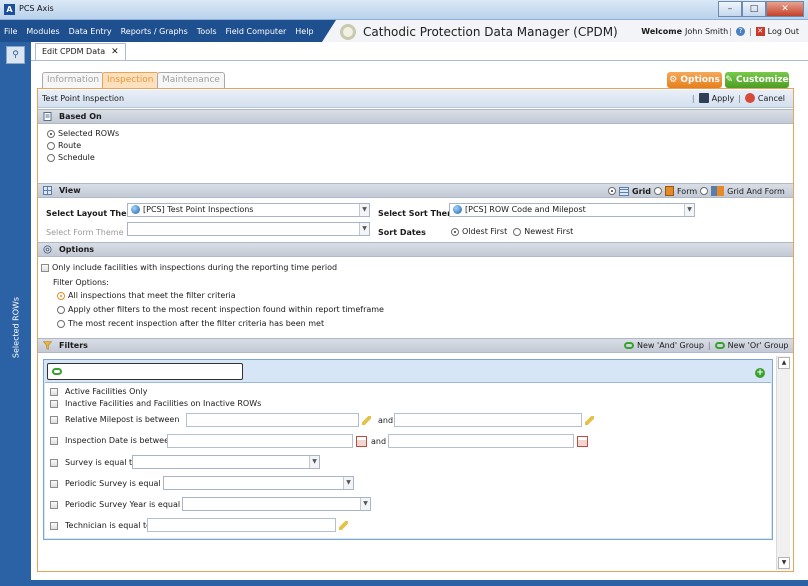 The height and width of the screenshot is (586, 808). I want to click on funnel-icon, so click(47, 345).